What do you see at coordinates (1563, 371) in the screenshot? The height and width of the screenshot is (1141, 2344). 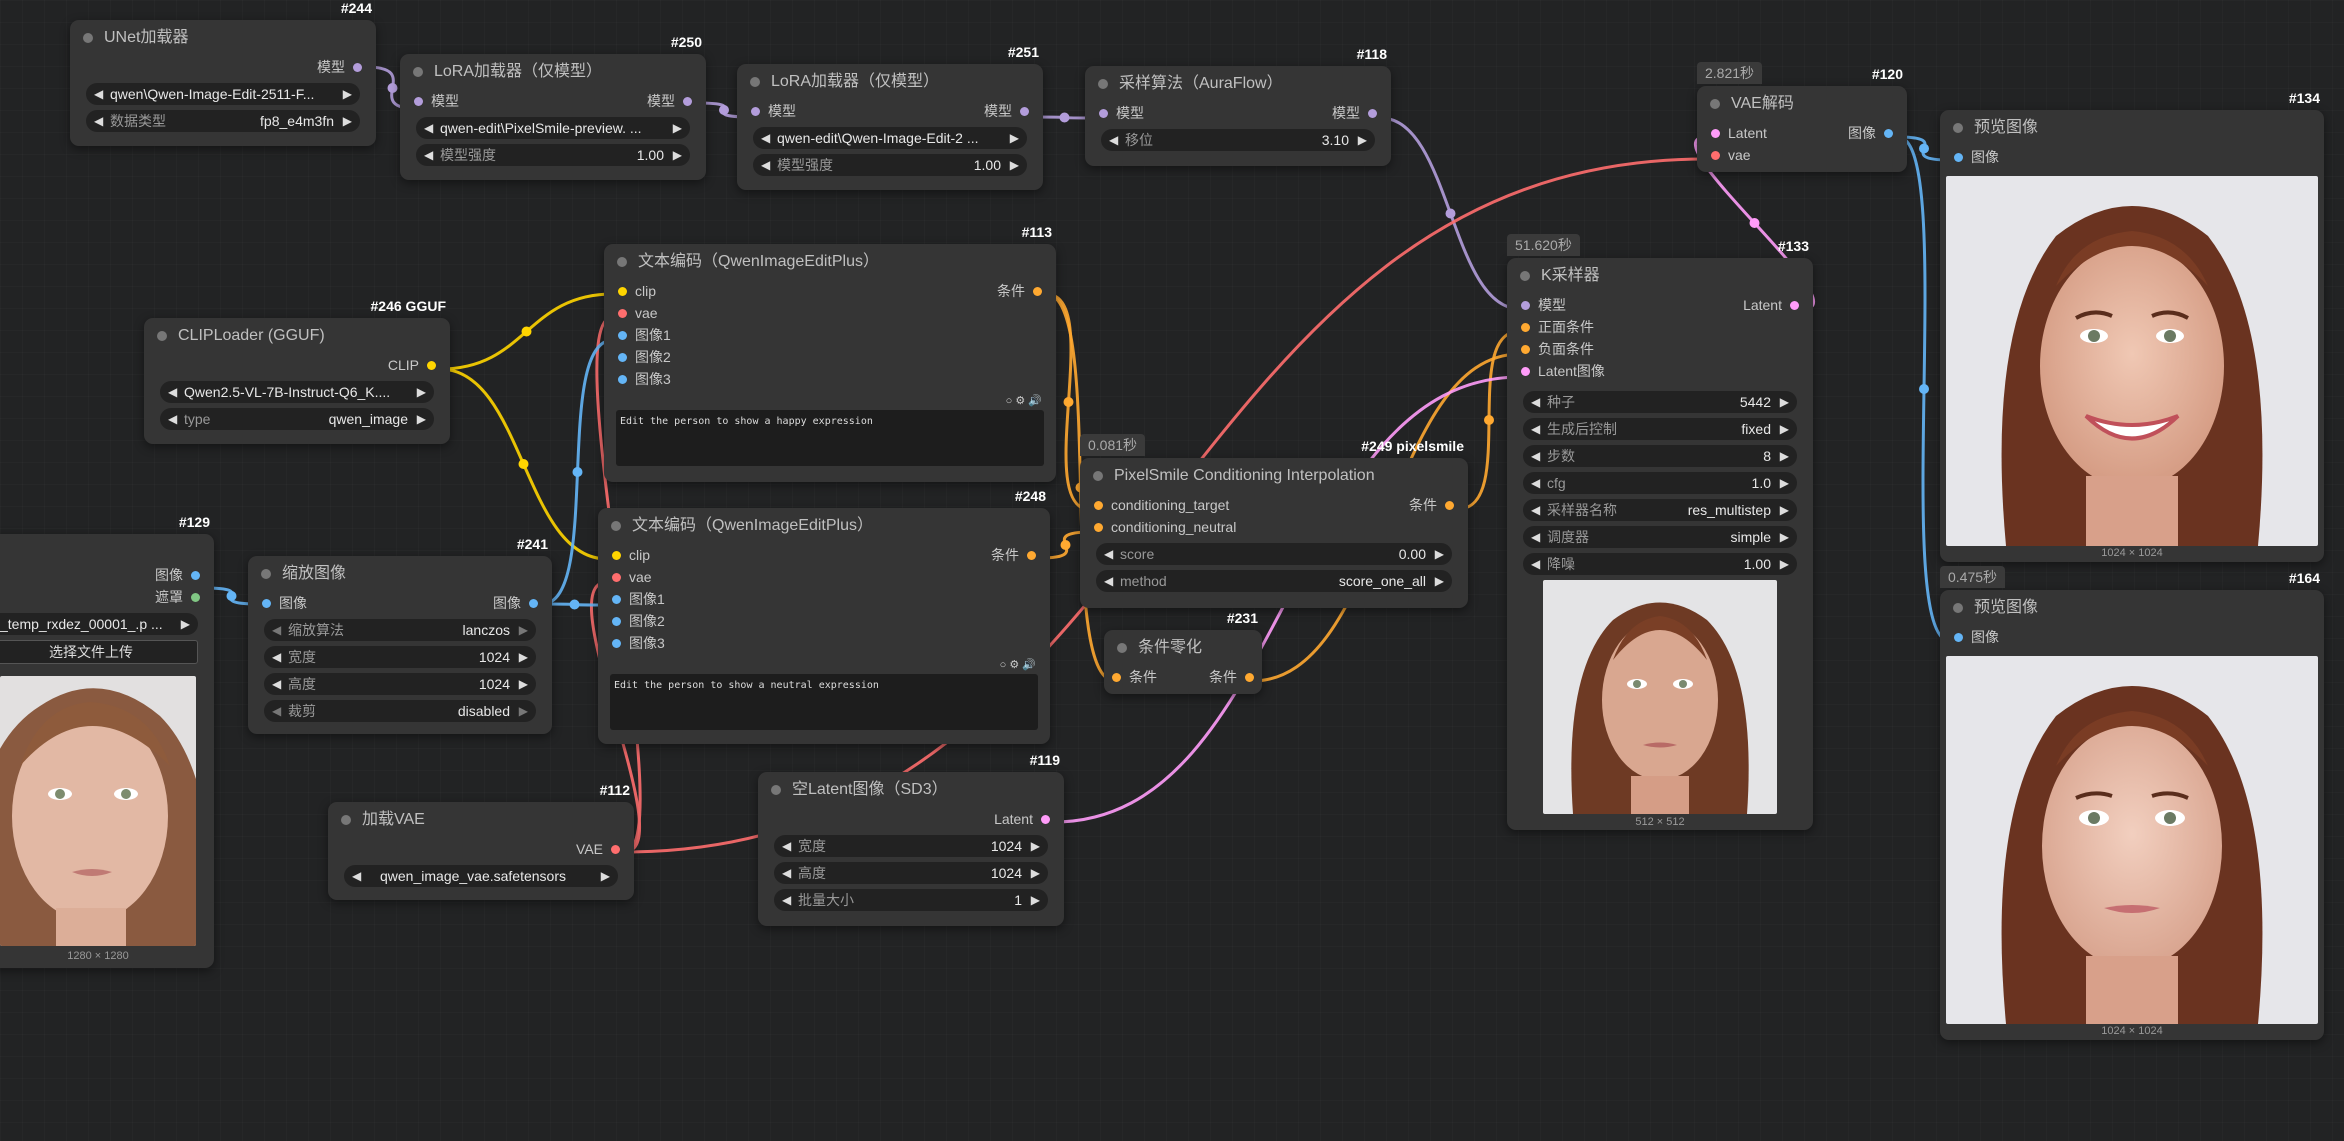 I see `input-latent-image: Latent图像` at bounding box center [1563, 371].